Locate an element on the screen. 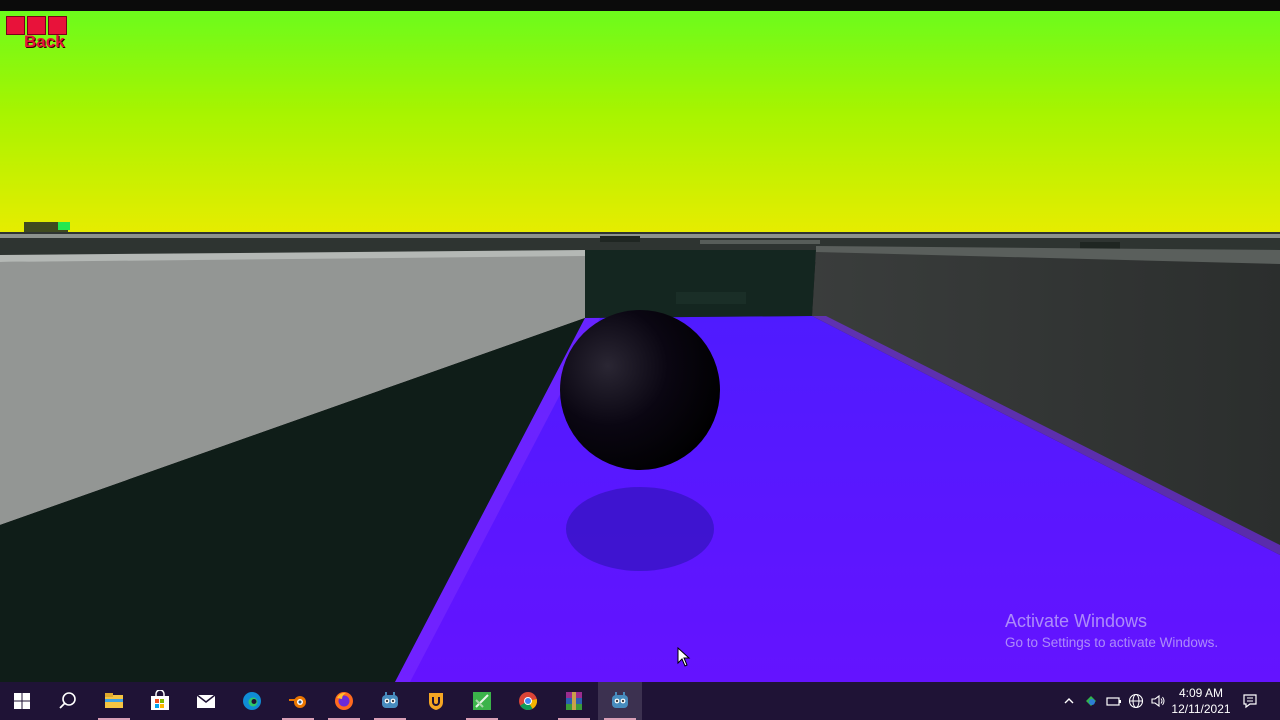 This screenshot has width=1280, height=720. tray-network is located at coordinates (1136, 701).